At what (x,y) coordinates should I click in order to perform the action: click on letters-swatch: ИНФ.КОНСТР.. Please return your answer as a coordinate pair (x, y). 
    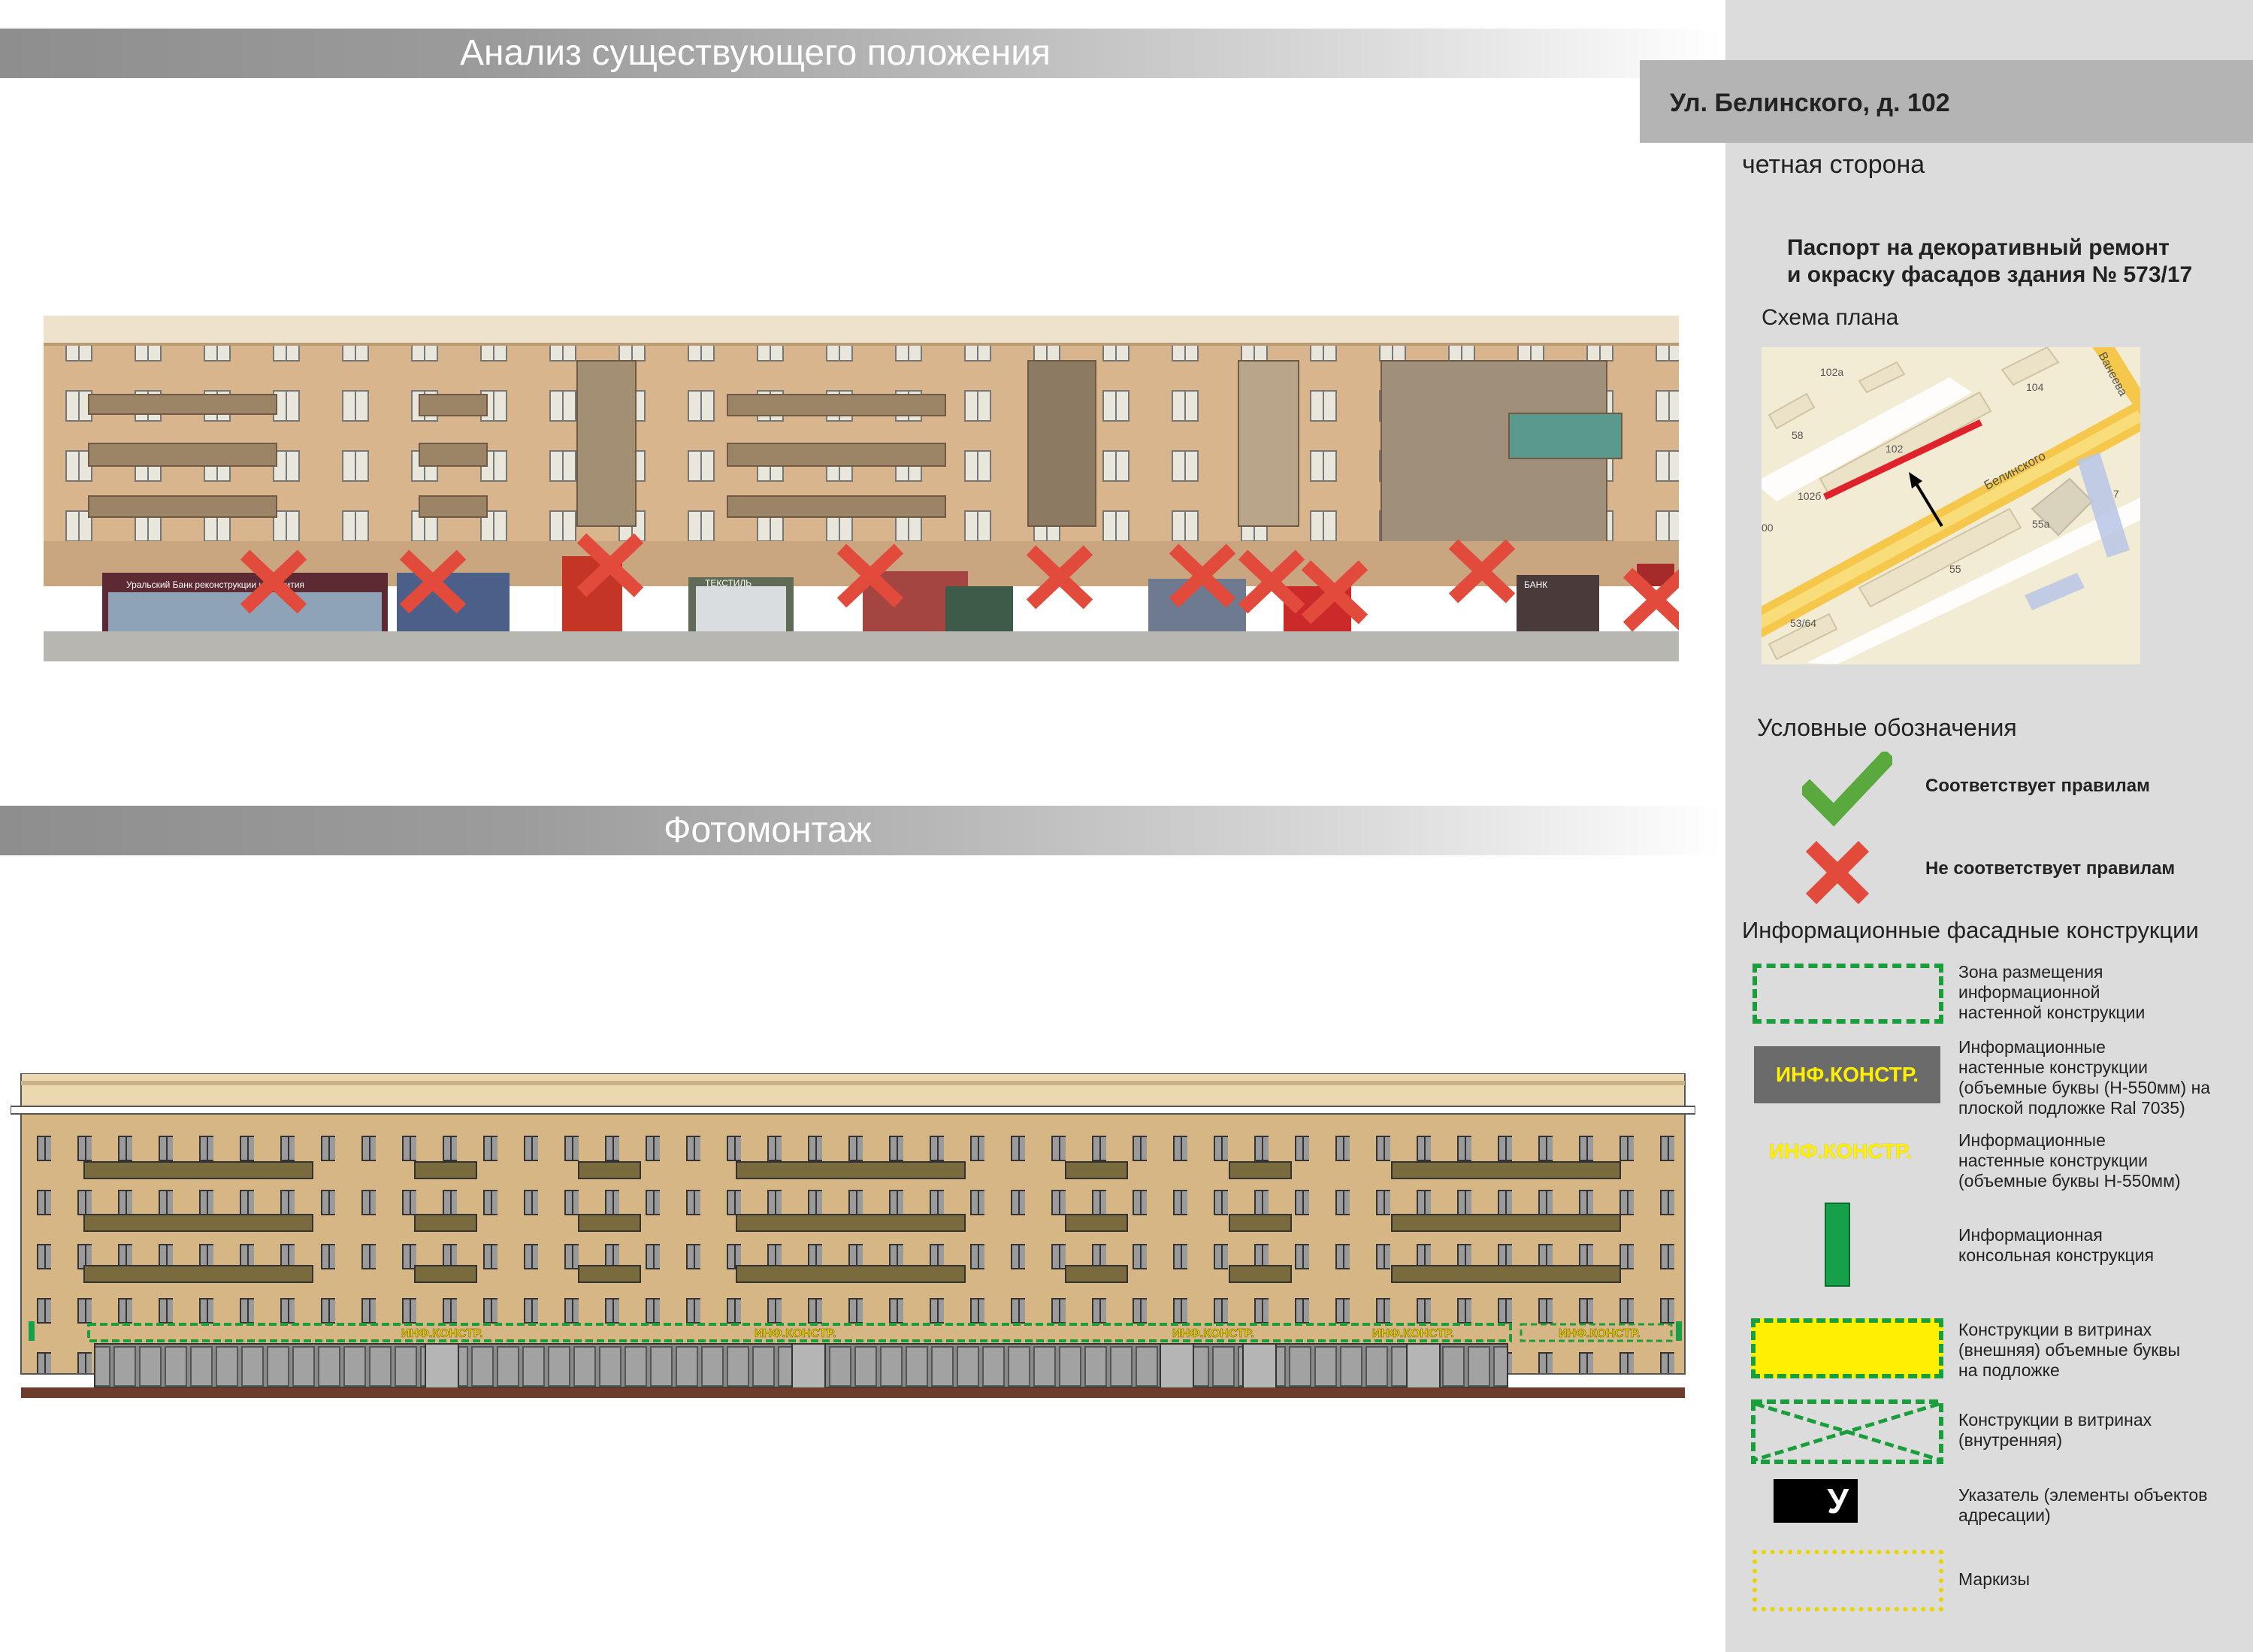
    Looking at the image, I should click on (1840, 1151).